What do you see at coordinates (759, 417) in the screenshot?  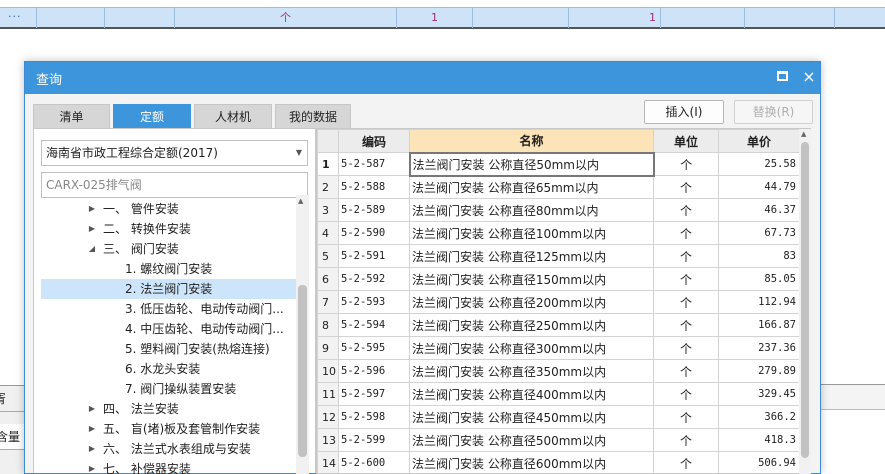 I see `price-cell: 366.2` at bounding box center [759, 417].